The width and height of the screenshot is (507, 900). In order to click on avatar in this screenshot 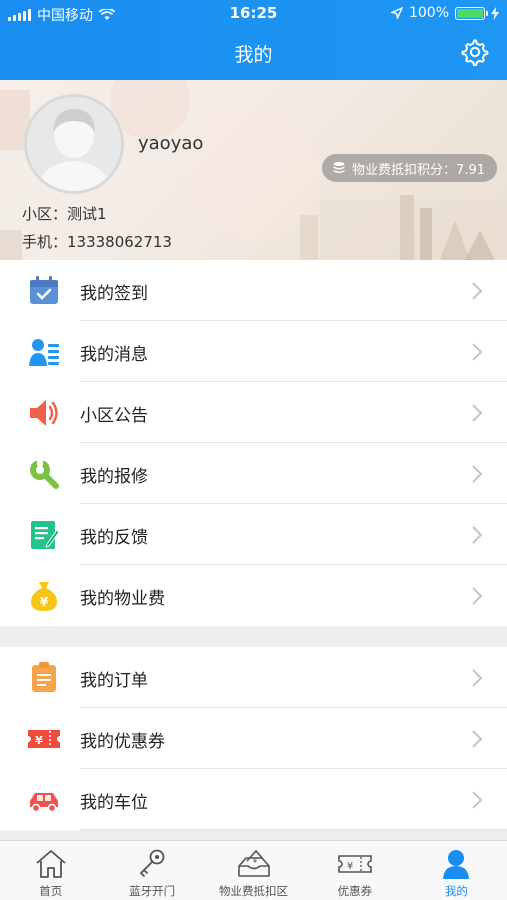, I will do `click(74, 144)`.